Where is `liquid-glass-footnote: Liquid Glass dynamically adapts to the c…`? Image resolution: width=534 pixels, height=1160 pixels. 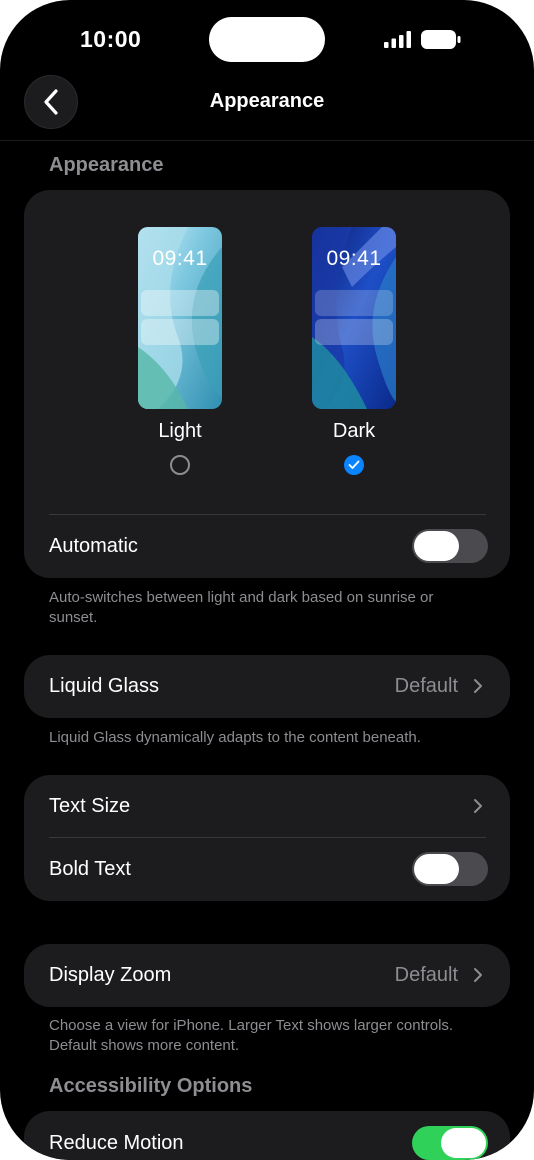
liquid-glass-footnote: Liquid Glass dynamically adapts to the c… is located at coordinates (235, 737).